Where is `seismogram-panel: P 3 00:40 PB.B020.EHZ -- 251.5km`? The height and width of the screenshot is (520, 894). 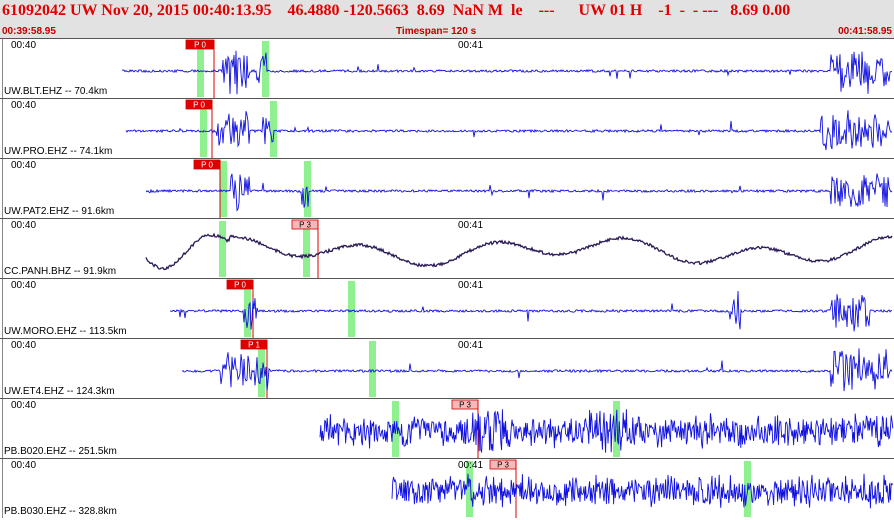 seismogram-panel: P 3 00:40 PB.B020.EHZ -- 251.5km is located at coordinates (447, 428).